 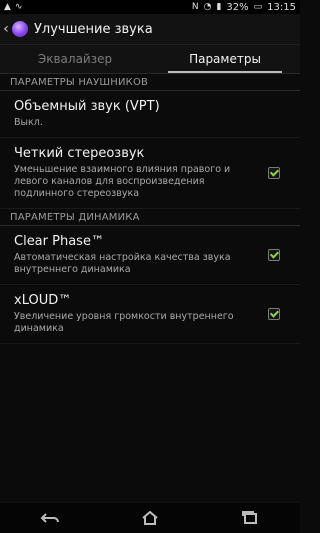 I want to click on status-right: N ◔ ▮ 32% ▭ 13:15, so click(x=244, y=7).